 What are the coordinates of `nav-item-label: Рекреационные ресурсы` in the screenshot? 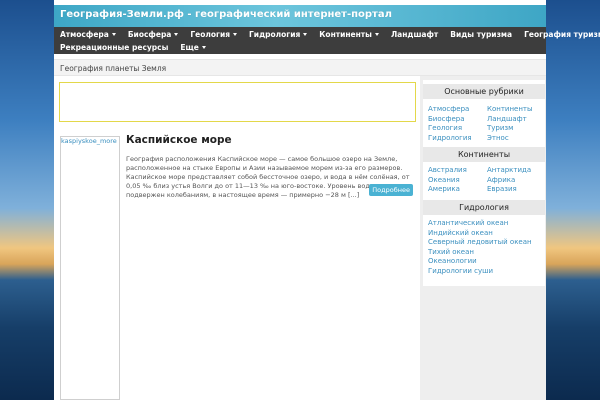 It's located at (114, 47).